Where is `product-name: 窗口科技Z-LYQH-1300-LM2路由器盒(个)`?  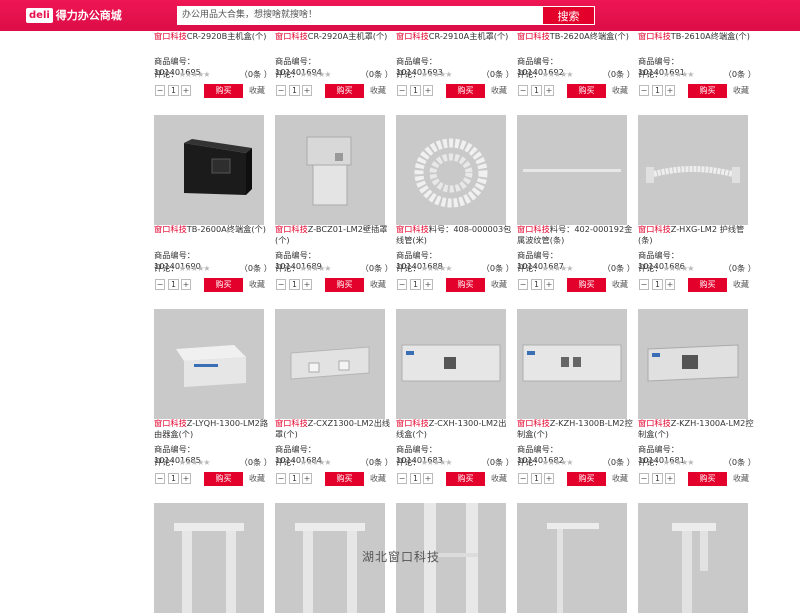 product-name: 窗口科技Z-LYQH-1300-LM2路由器盒(个) is located at coordinates (213, 429).